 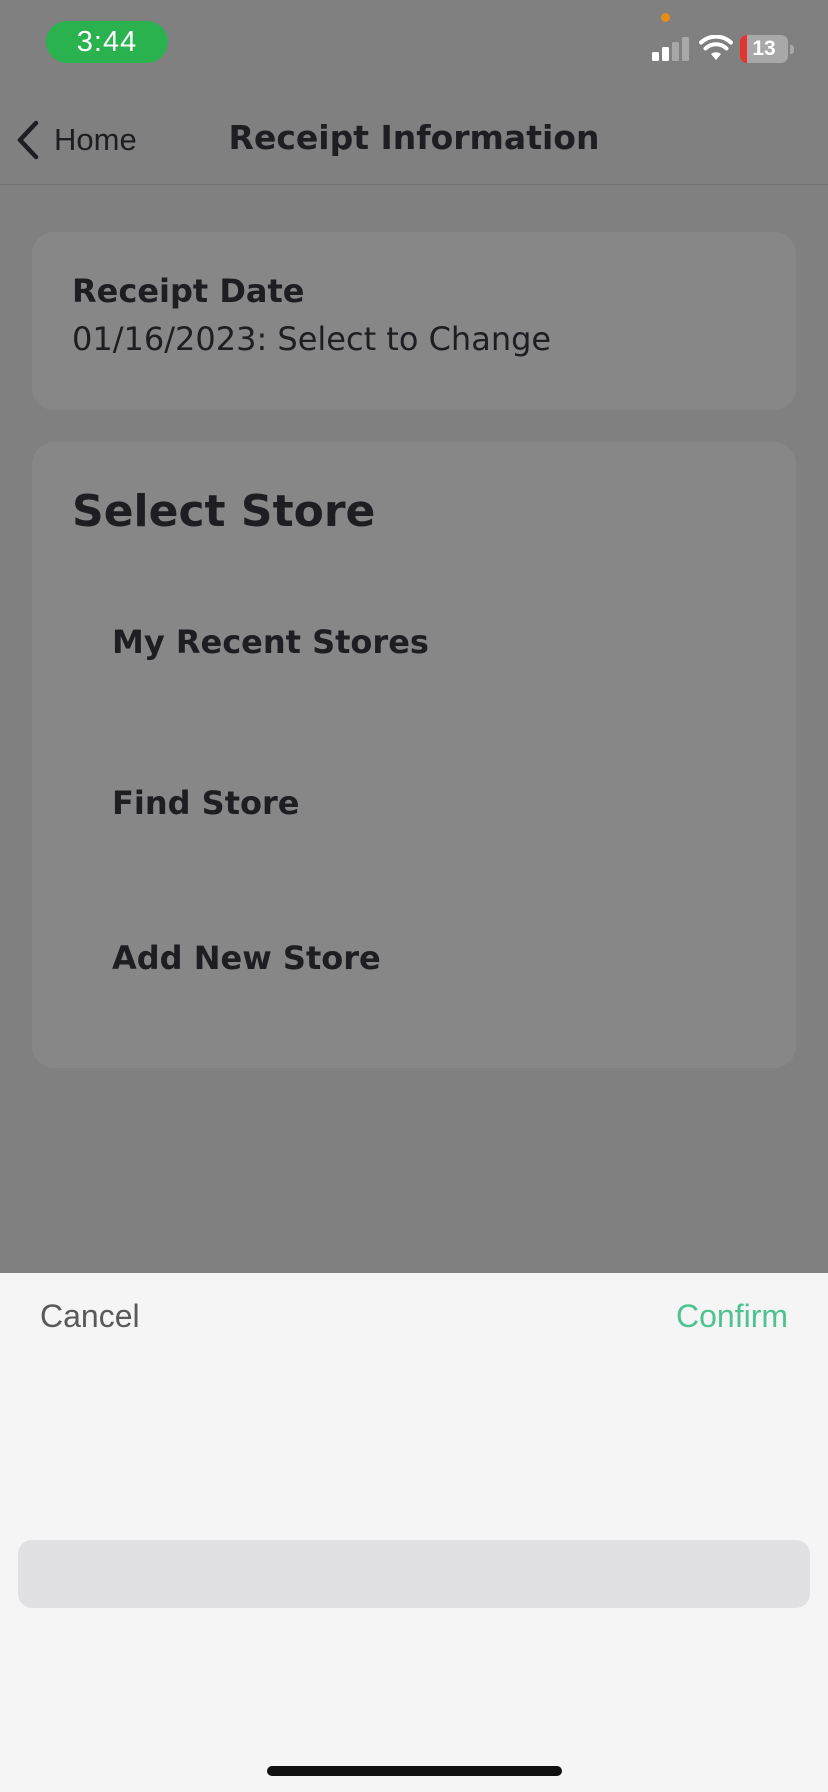 I want to click on my-recent-stores-option: My Recent Stores, so click(x=432, y=642).